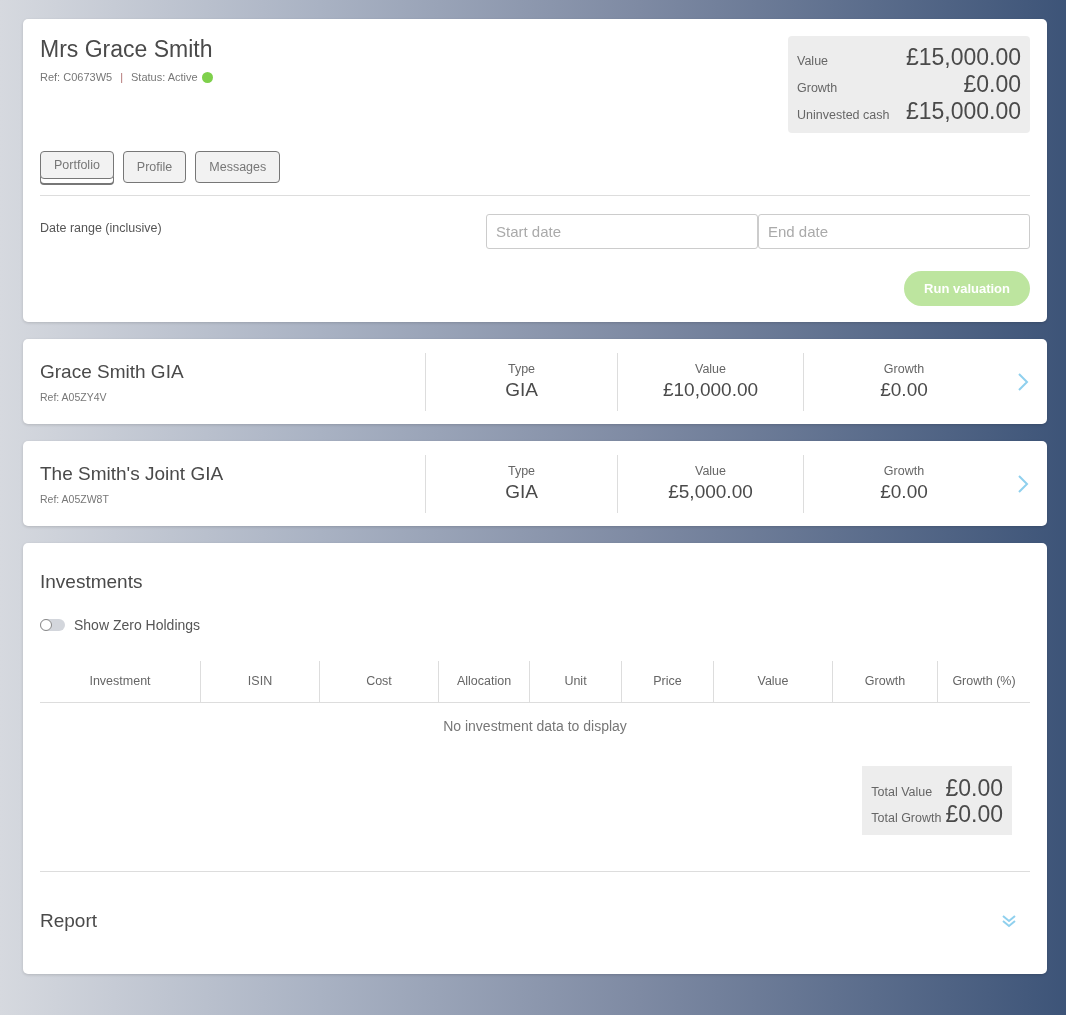 Image resolution: width=1066 pixels, height=1015 pixels. What do you see at coordinates (101, 229) in the screenshot?
I see `date-range-label: Date range (inclusive)` at bounding box center [101, 229].